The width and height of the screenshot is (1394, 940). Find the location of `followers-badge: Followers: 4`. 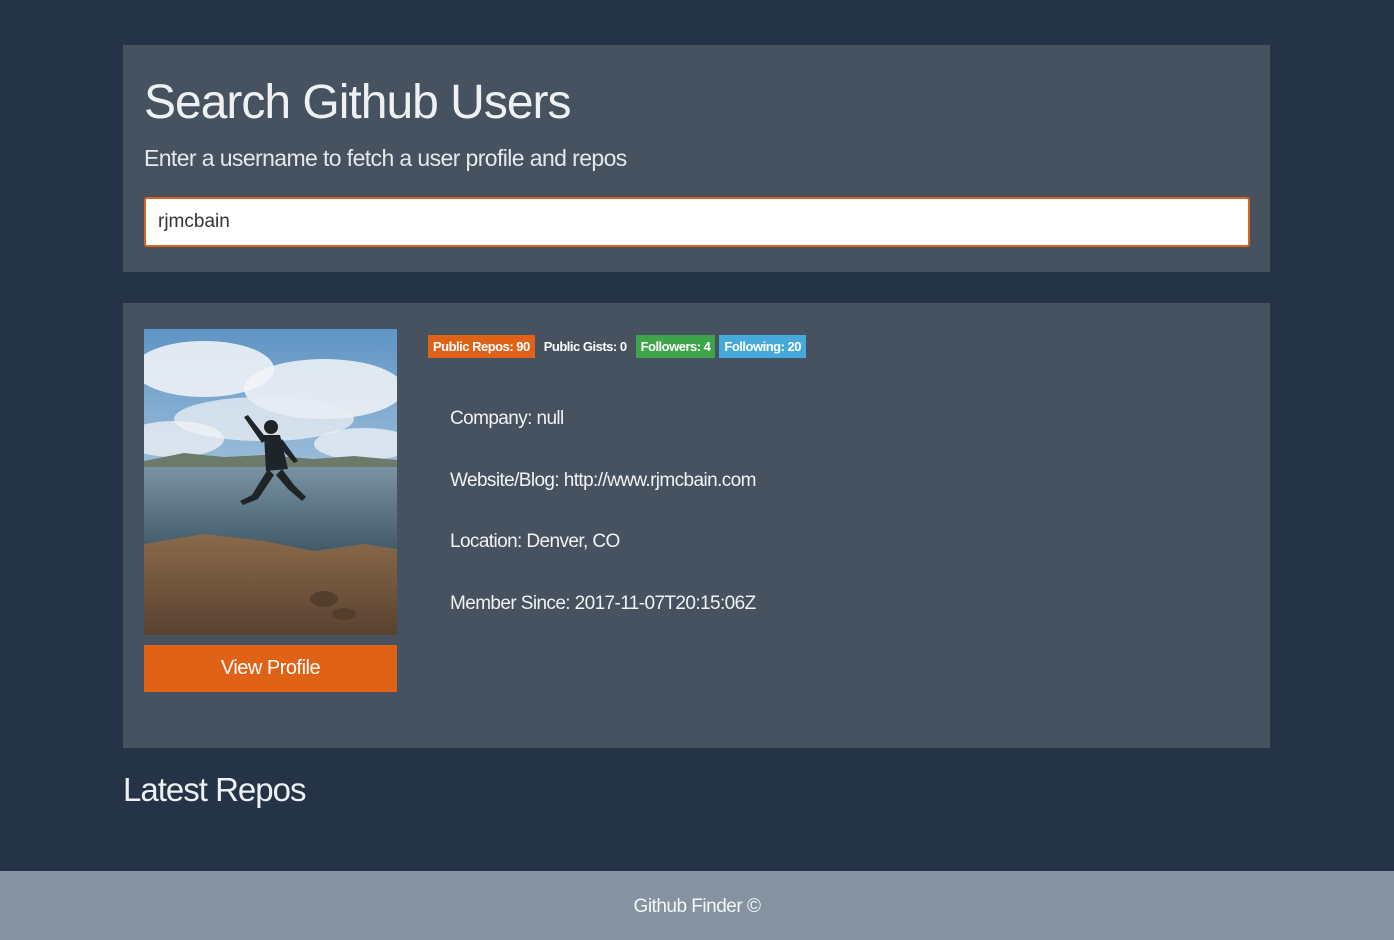

followers-badge: Followers: 4 is located at coordinates (675, 346).